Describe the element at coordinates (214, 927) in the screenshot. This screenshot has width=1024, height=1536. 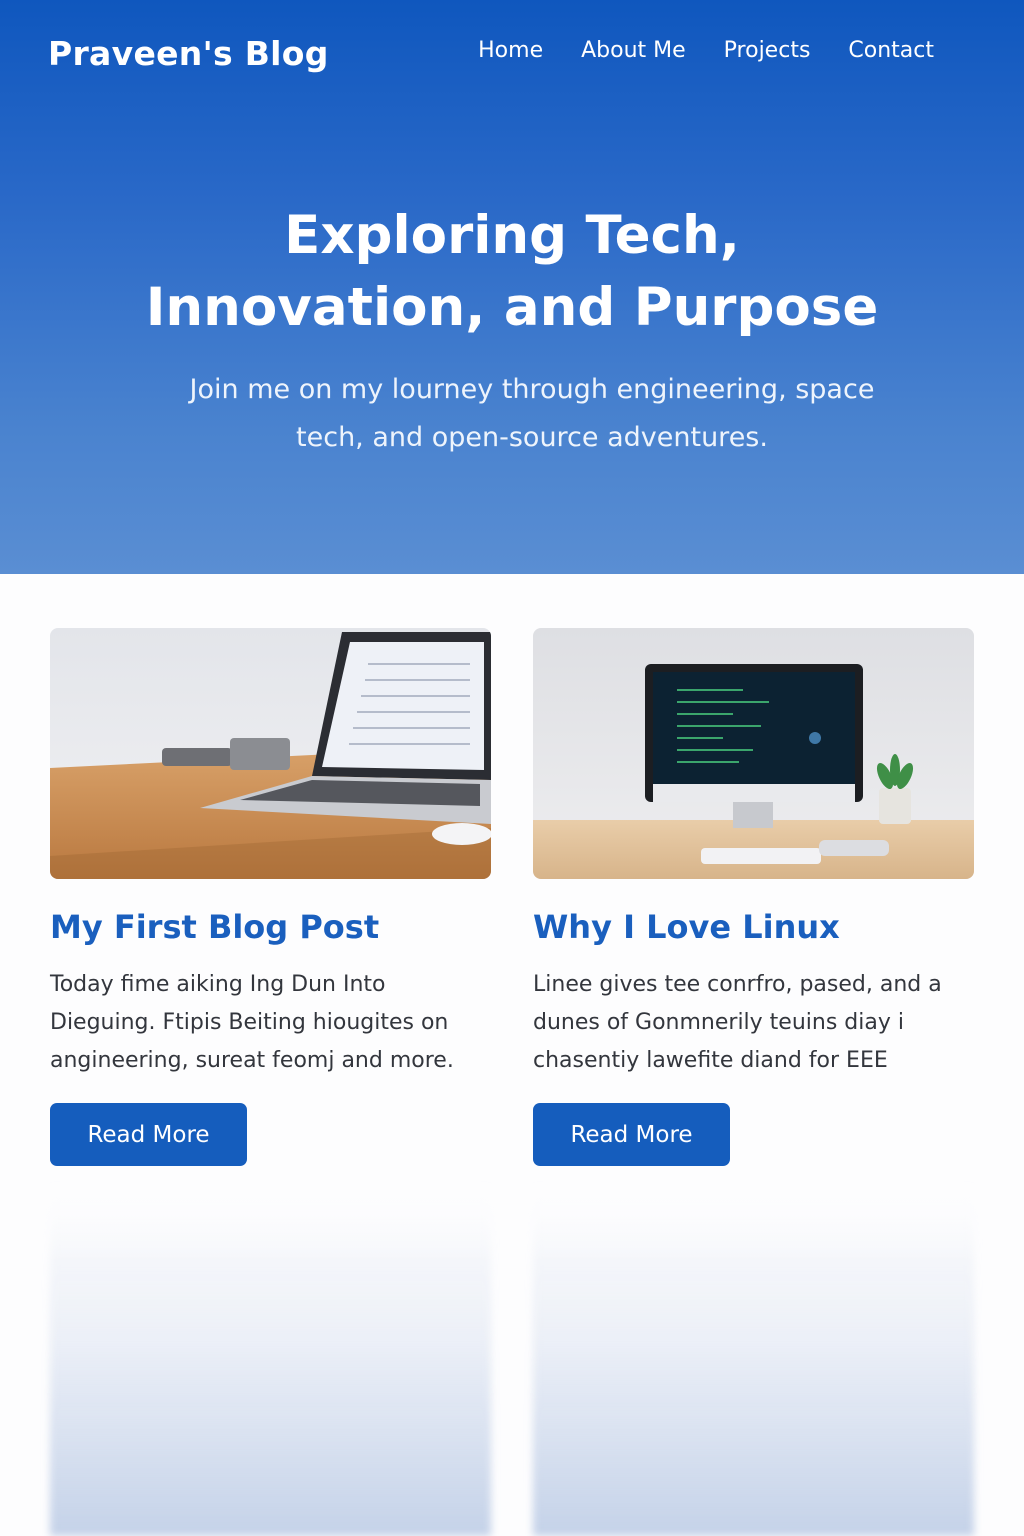
I see `post-title: My First Blog Post` at that location.